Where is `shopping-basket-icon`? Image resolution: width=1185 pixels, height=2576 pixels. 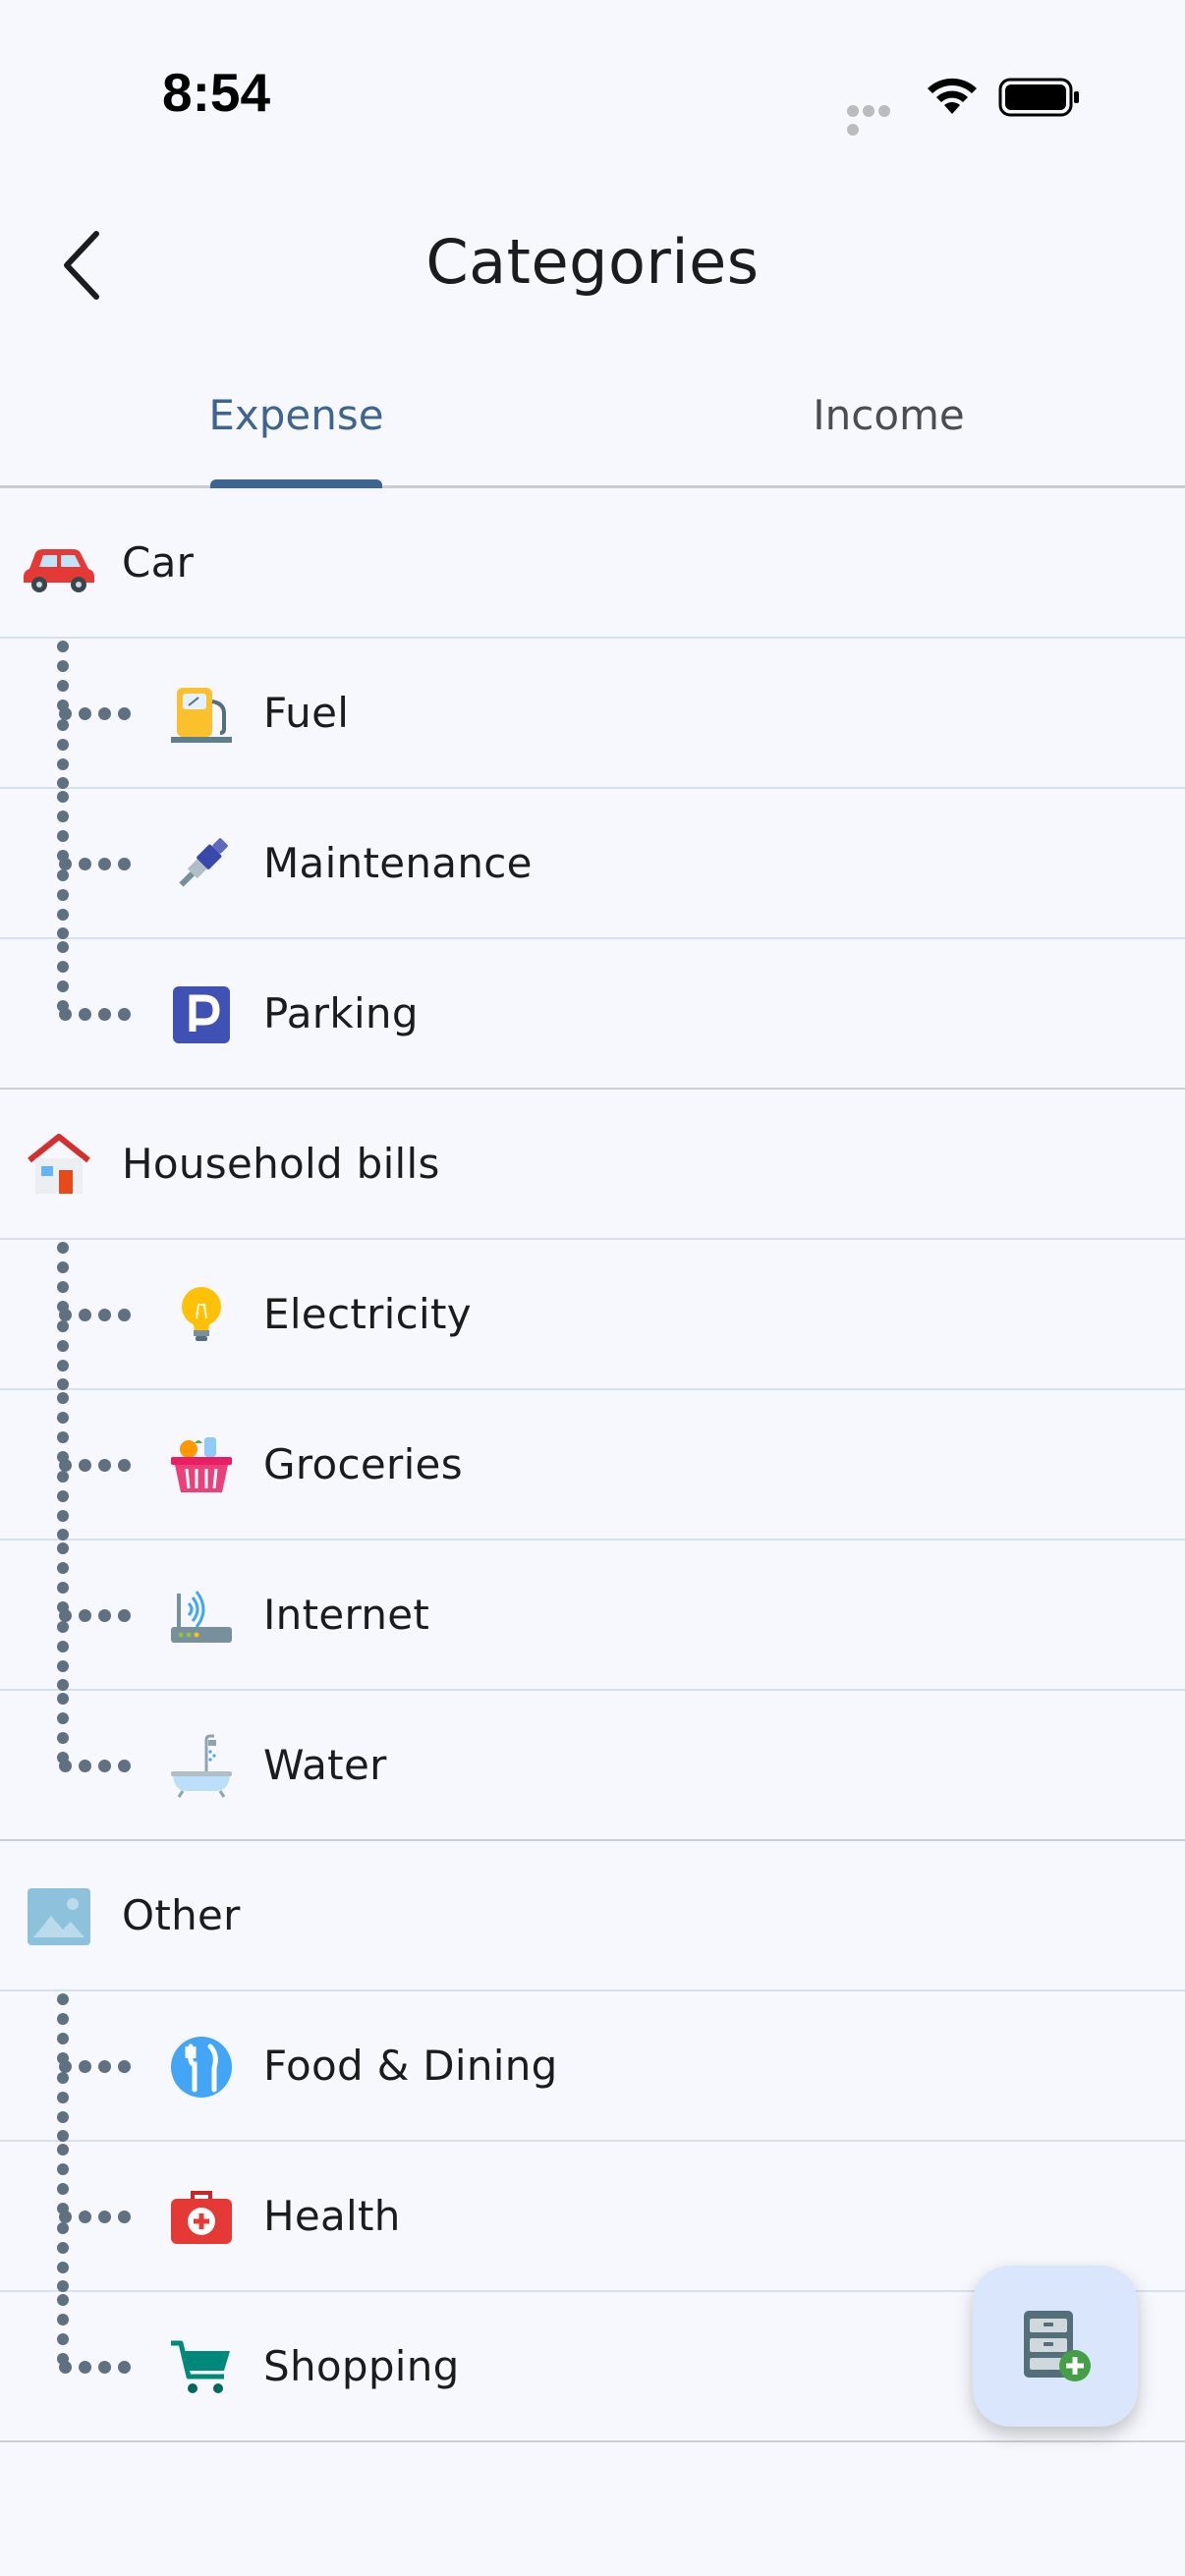
shopping-basket-icon is located at coordinates (201, 1464).